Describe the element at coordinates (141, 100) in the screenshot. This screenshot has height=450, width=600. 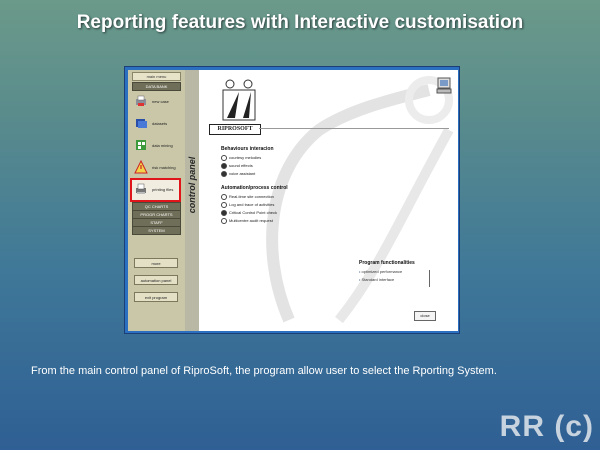
I see `printer-icon` at that location.